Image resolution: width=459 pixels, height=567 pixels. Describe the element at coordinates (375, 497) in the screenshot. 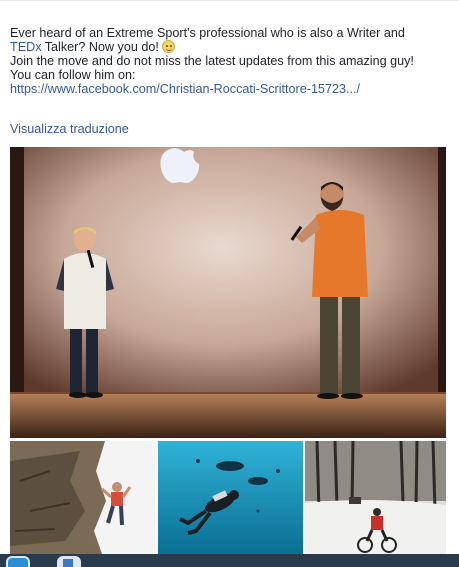

I see `snow-biking-photo` at that location.